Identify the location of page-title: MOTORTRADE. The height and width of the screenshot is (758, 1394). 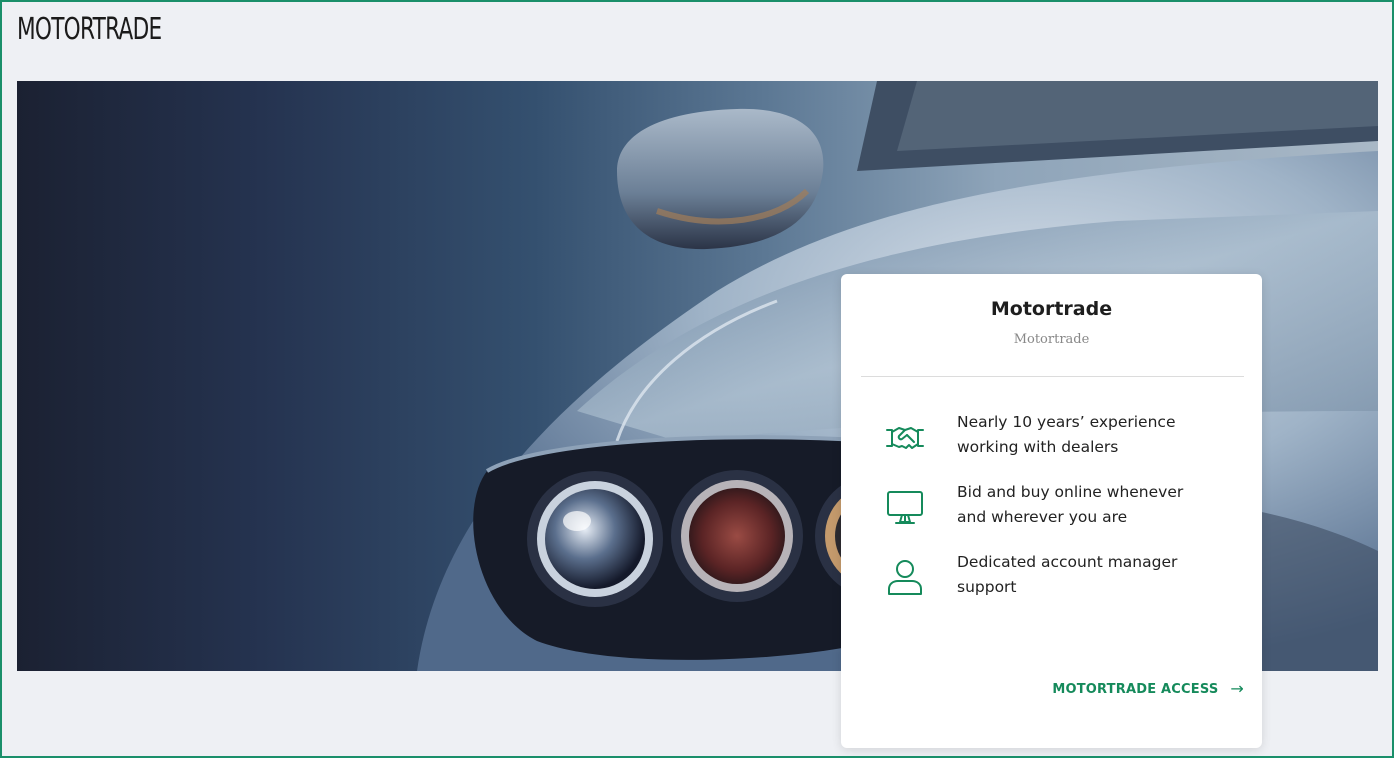
(89, 29).